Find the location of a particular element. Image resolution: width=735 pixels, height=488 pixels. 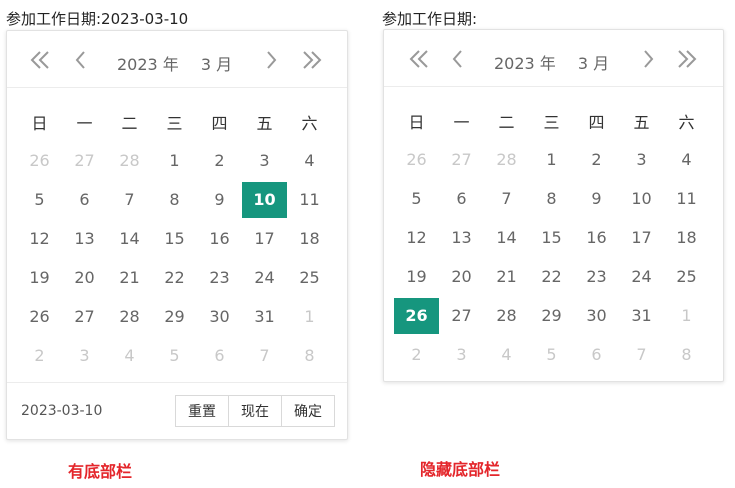

left-month-label: 3 月 is located at coordinates (216, 63).